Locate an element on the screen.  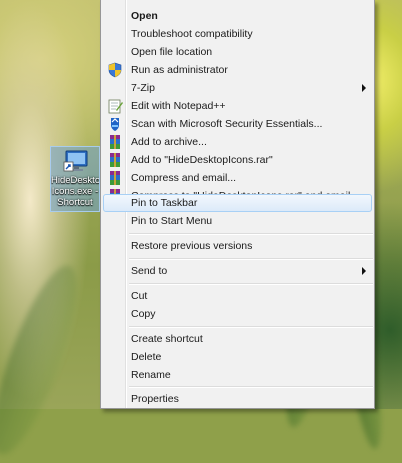
menu-item-label: Pin to Taskbar is located at coordinates (164, 203).